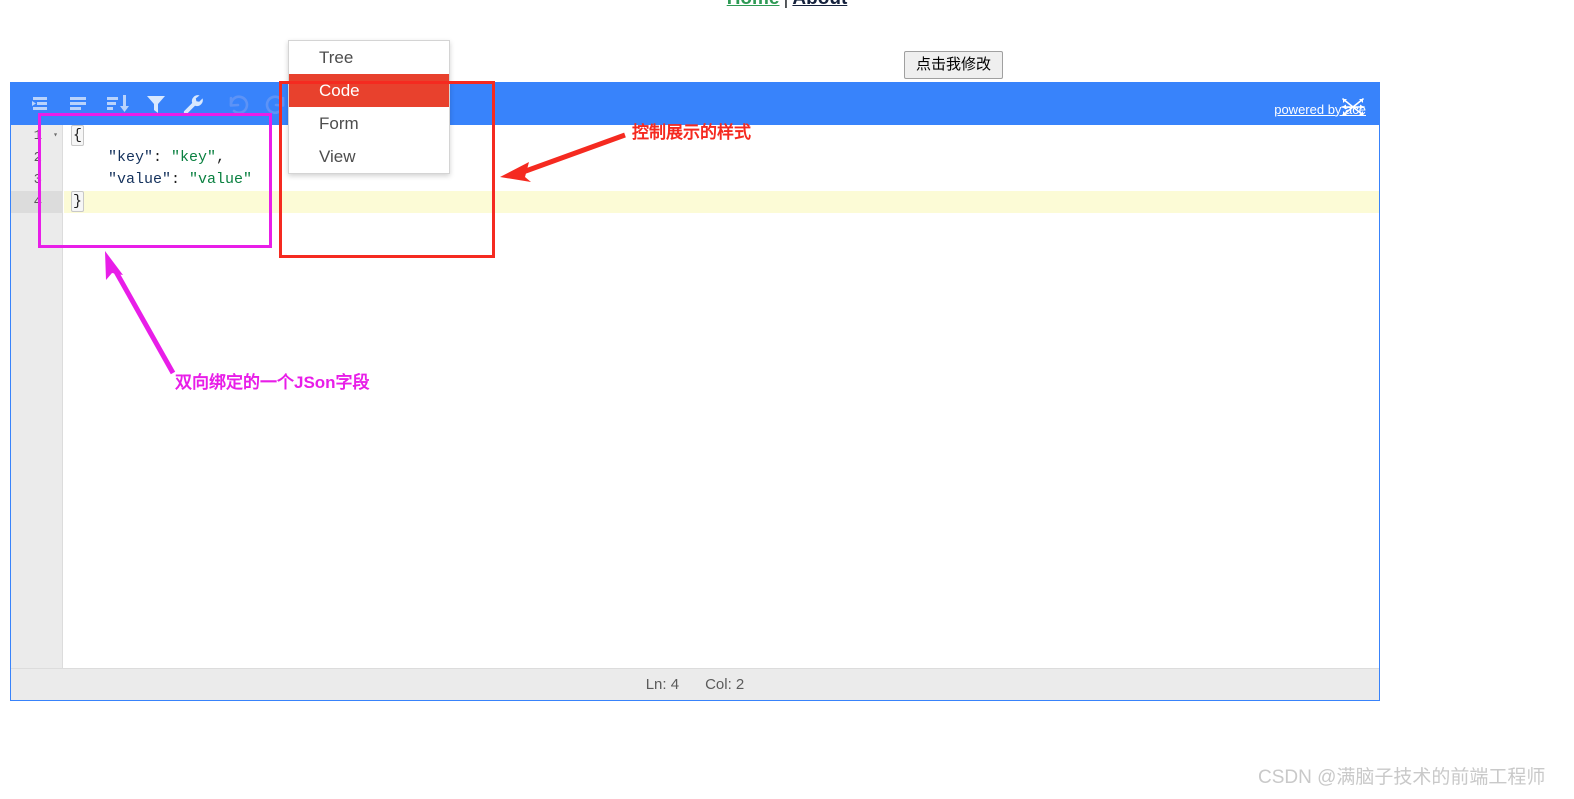 Image resolution: width=1574 pixels, height=799 pixels. I want to click on csdn-watermark: CSDN @满脑子技术的前端工程师, so click(1402, 777).